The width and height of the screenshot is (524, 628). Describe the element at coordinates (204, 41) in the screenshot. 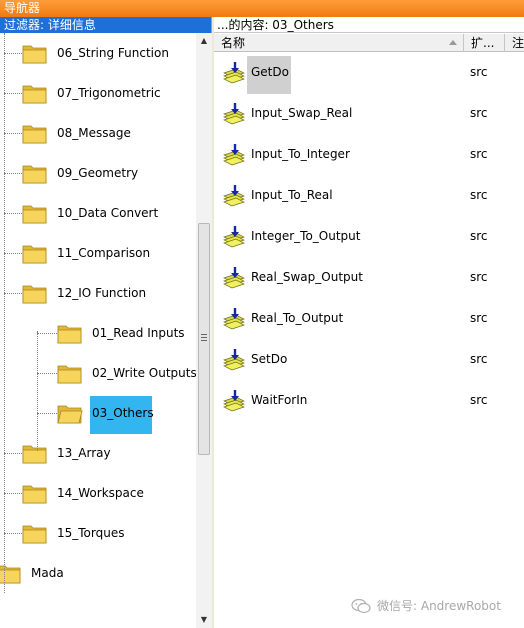

I see `scroll-up-icon: ▲` at that location.